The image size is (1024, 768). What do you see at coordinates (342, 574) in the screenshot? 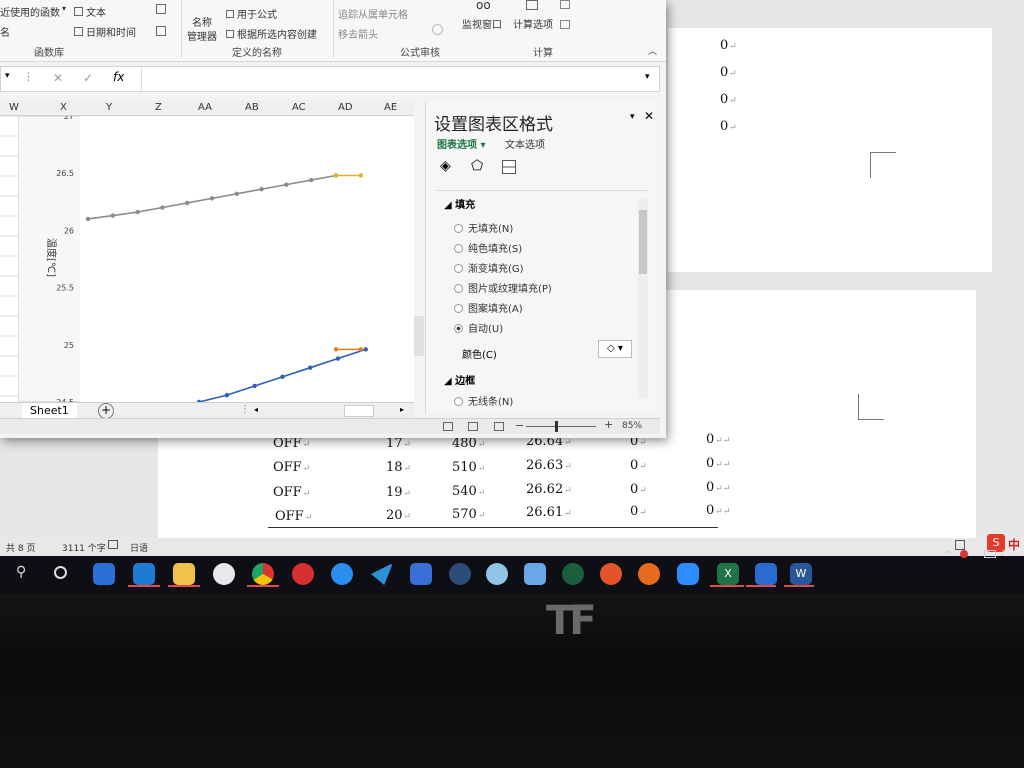
I see `app-check-icon` at bounding box center [342, 574].